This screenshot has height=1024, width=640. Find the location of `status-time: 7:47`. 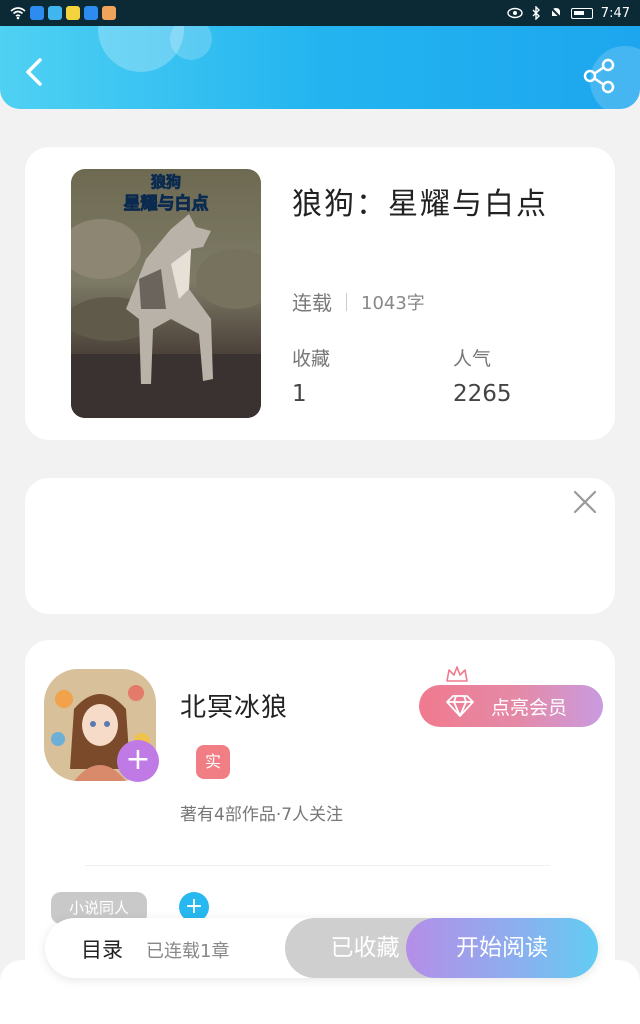

status-time: 7:47 is located at coordinates (615, 13).